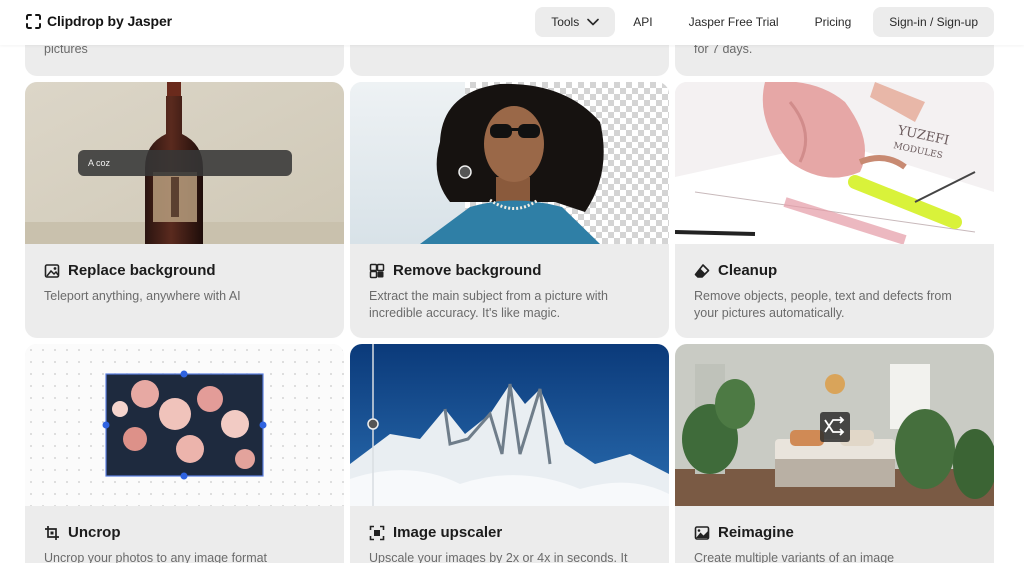 The width and height of the screenshot is (1024, 563). I want to click on card-title-row: Replace background, so click(130, 270).